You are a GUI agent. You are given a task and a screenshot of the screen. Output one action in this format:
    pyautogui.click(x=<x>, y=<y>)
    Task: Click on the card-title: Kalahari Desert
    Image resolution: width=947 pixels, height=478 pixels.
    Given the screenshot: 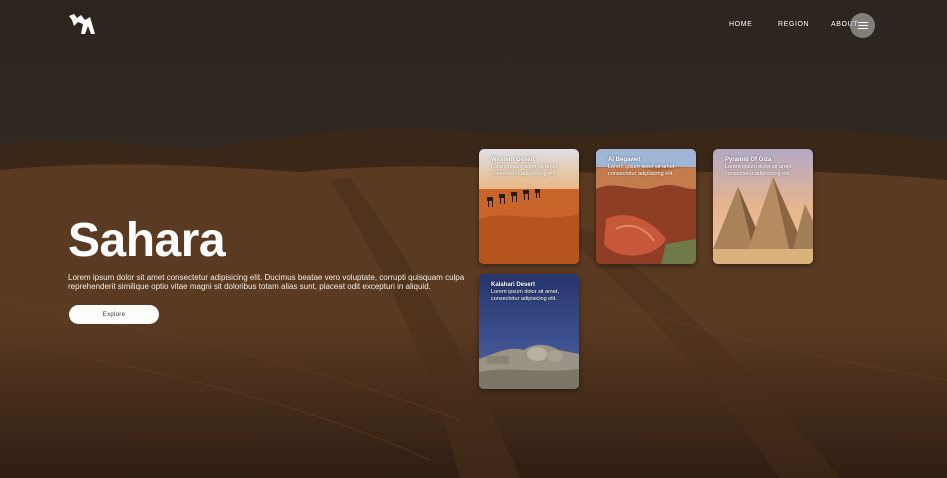 What is the action you would take?
    pyautogui.click(x=513, y=285)
    